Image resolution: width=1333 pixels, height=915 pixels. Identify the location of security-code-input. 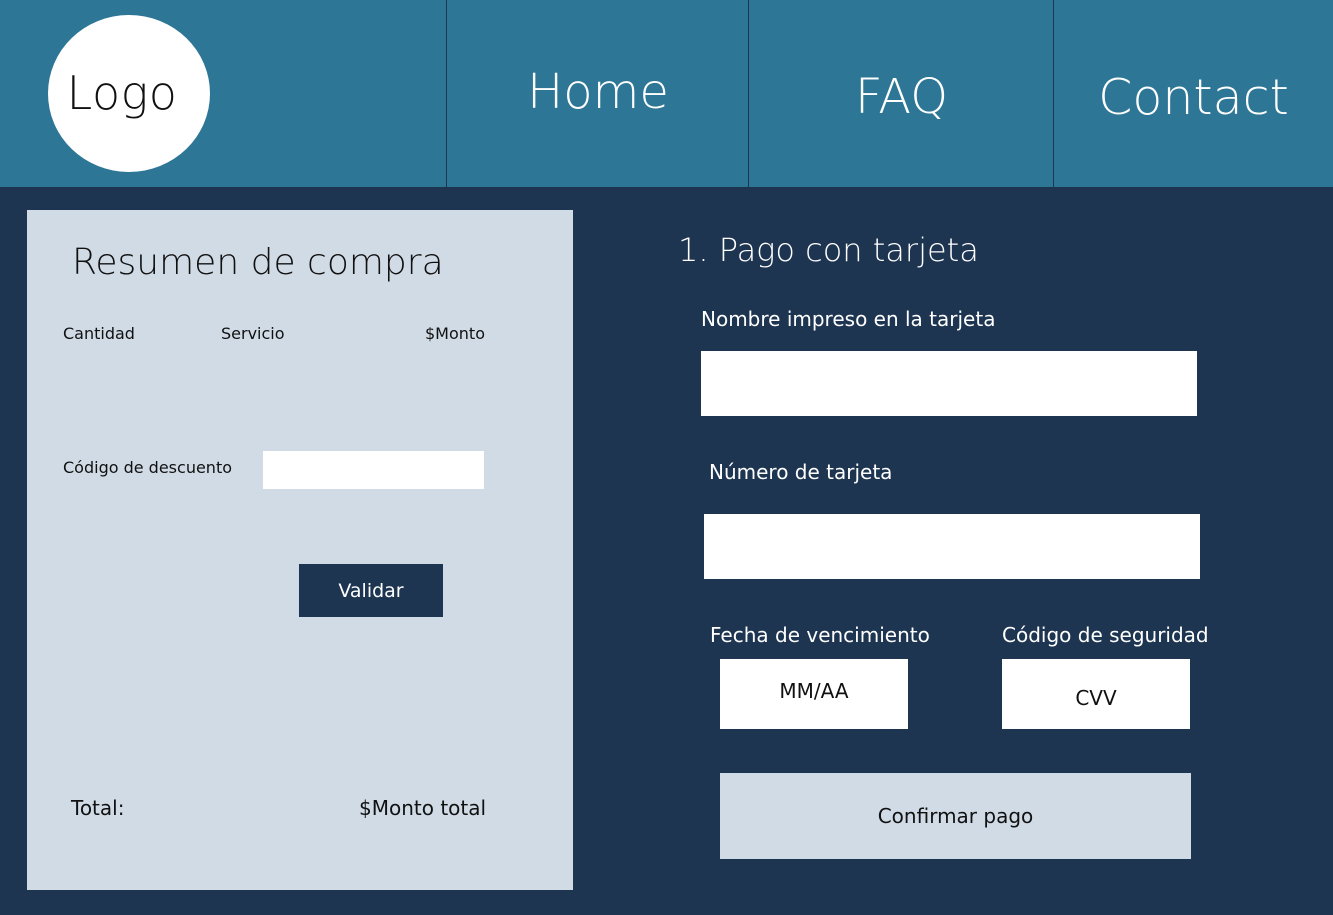
(1096, 694).